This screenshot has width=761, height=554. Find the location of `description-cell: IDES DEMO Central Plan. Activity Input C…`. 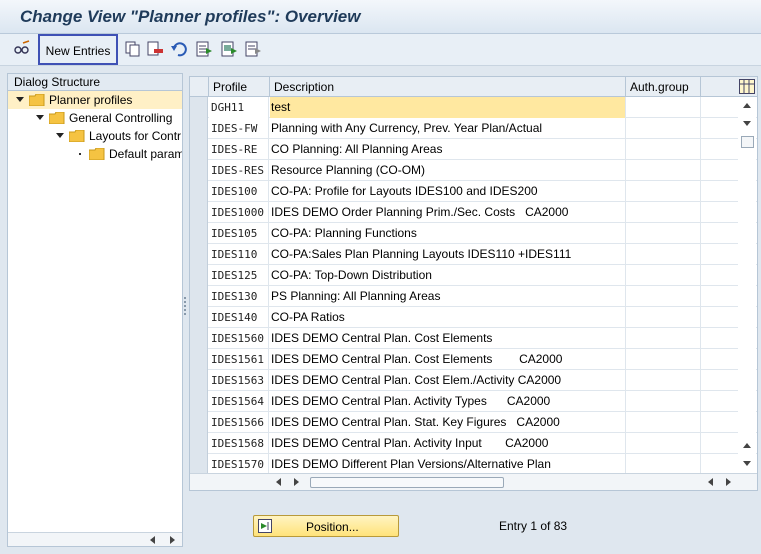

description-cell: IDES DEMO Central Plan. Activity Input C… is located at coordinates (448, 443).